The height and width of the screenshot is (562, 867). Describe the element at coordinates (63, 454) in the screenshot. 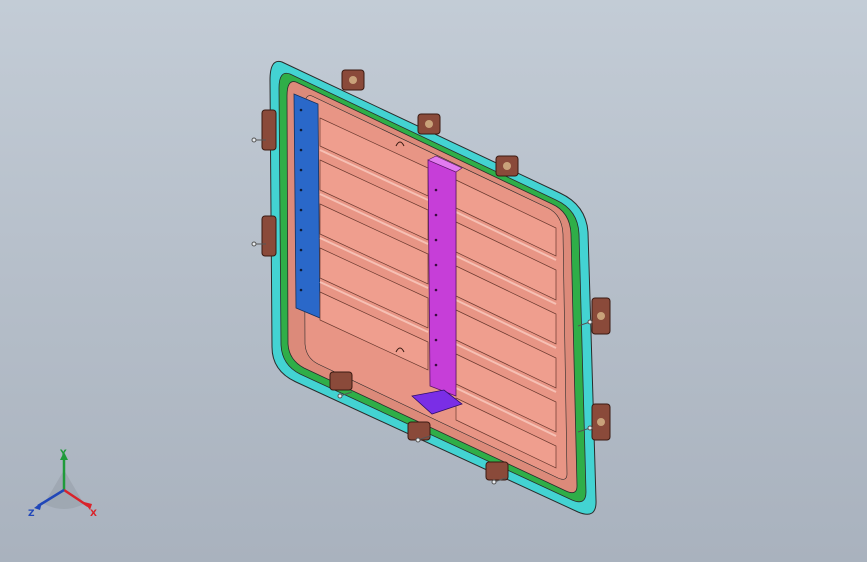

I see `triad-y-label: Y` at that location.